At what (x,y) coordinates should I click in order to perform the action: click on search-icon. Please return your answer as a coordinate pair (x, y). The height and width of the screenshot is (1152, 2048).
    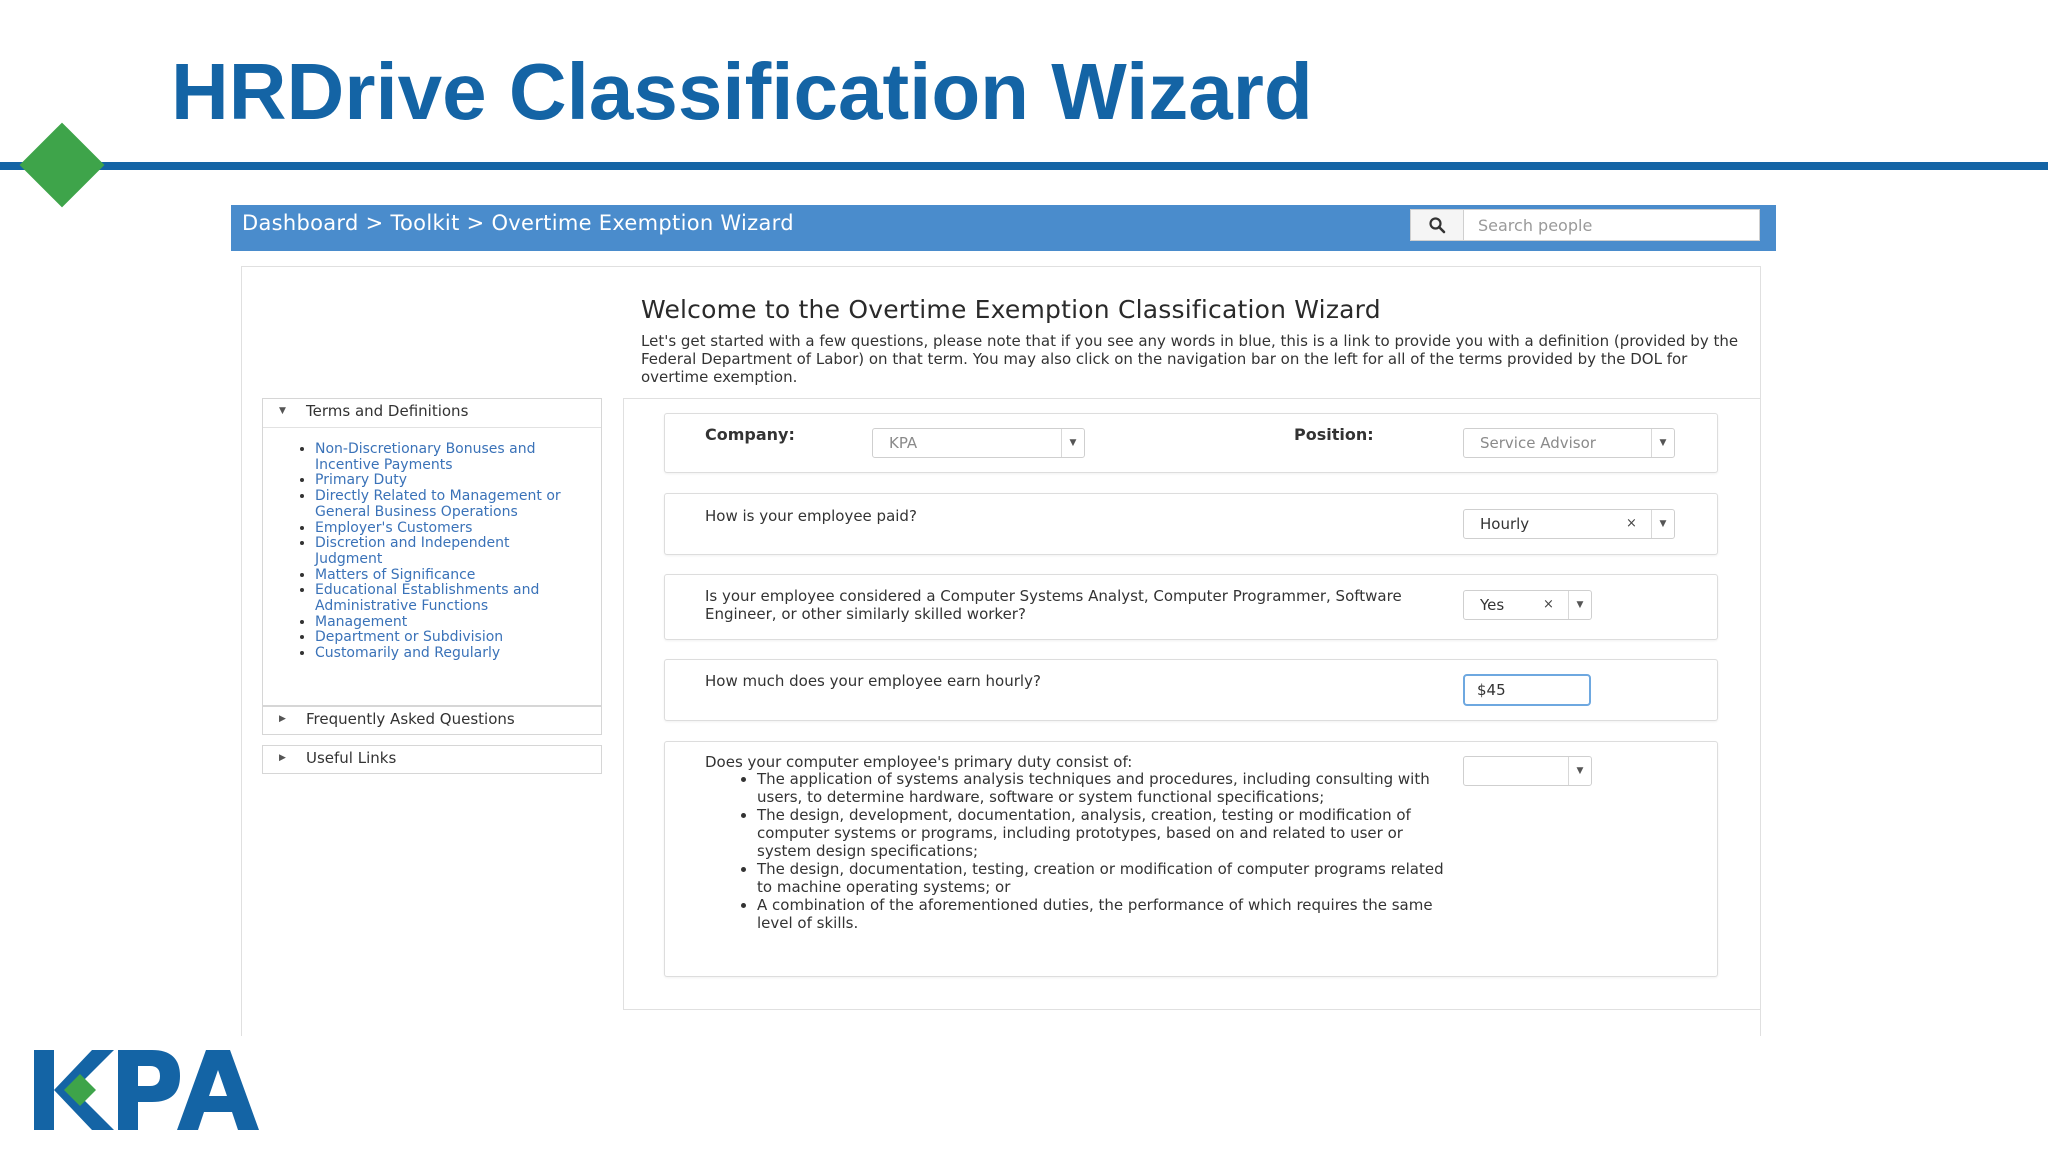
    Looking at the image, I should click on (1437, 225).